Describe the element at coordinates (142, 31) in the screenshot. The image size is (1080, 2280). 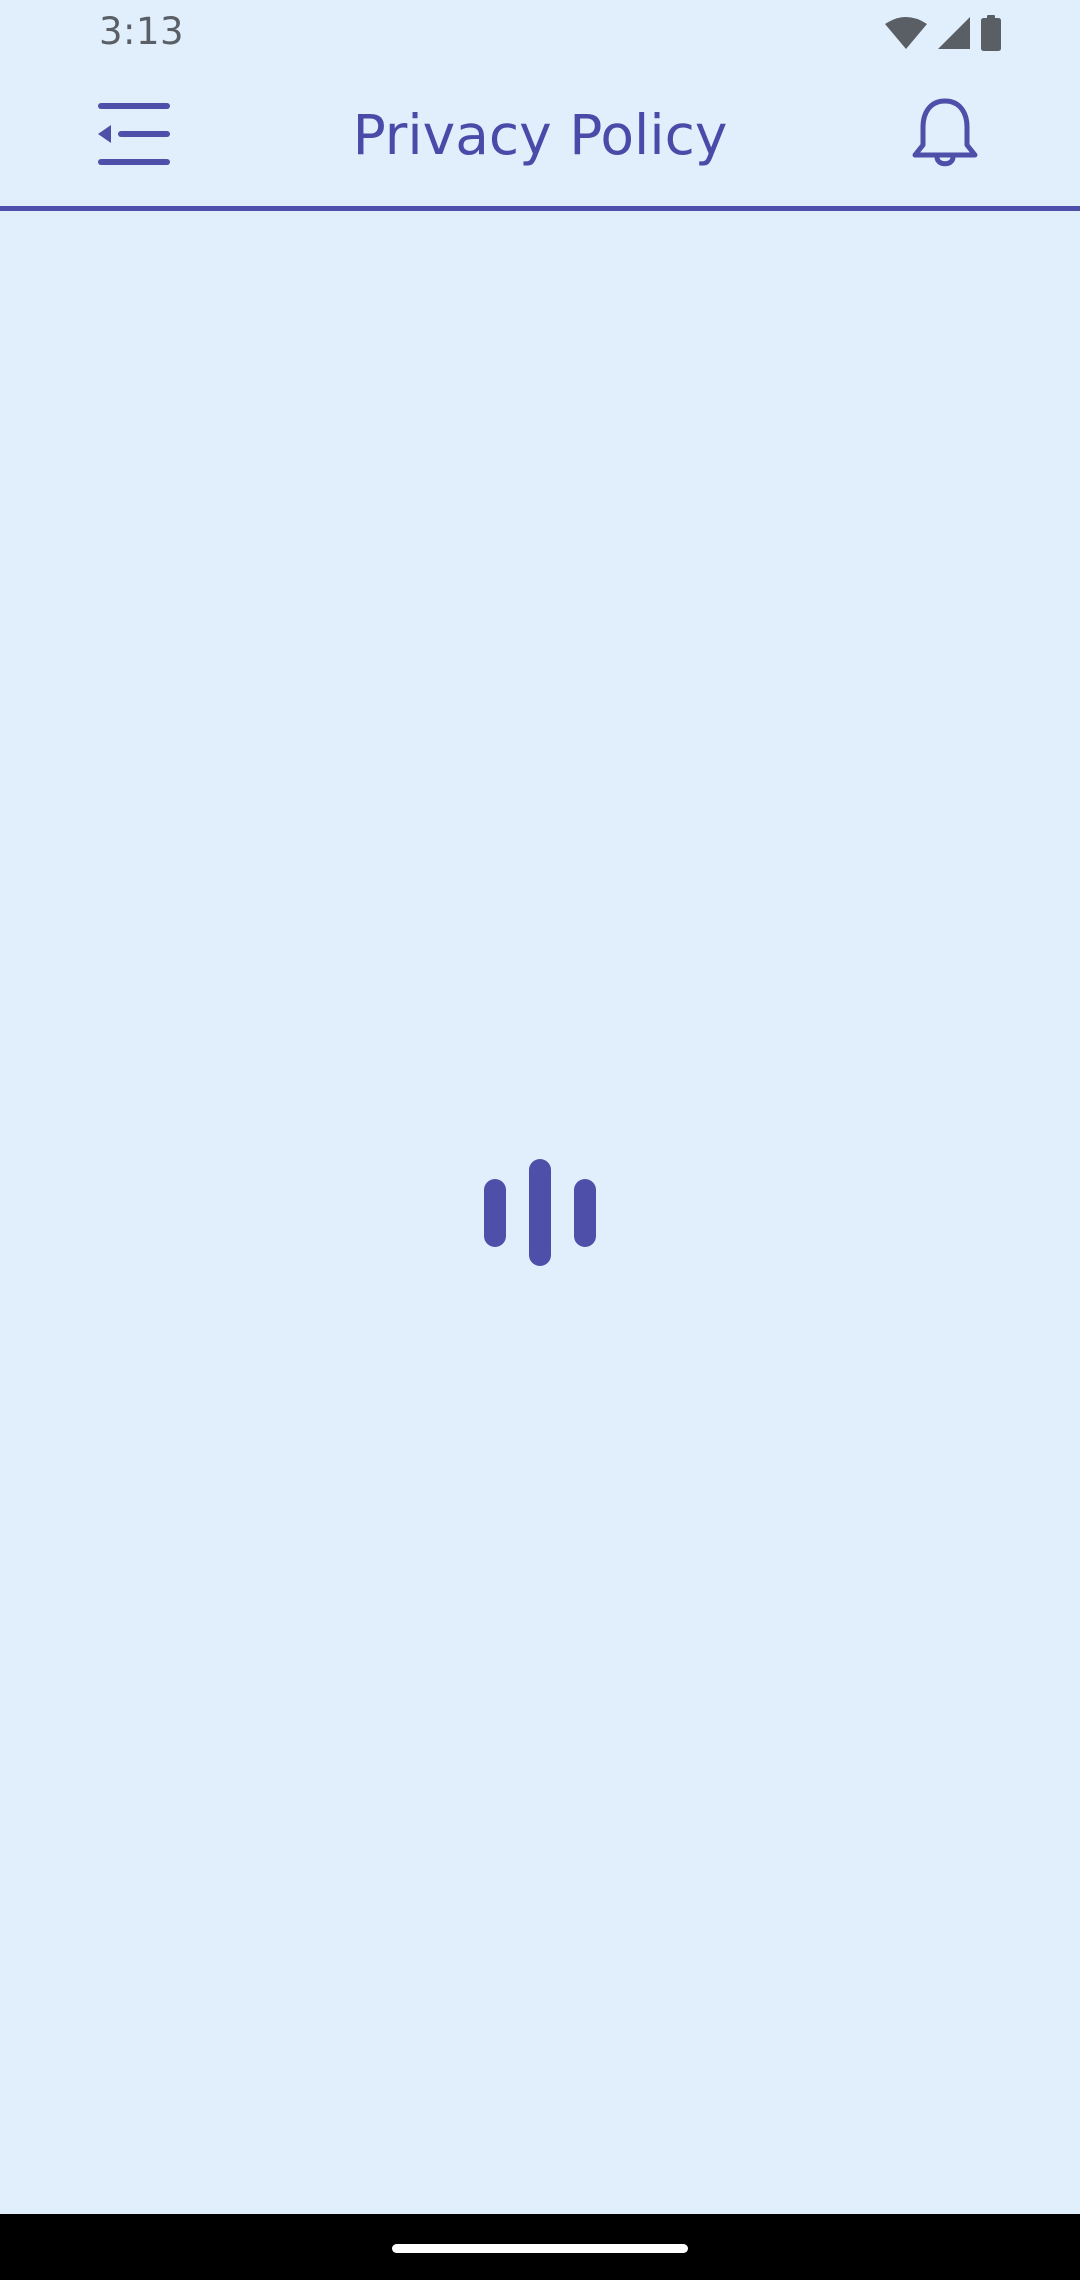
I see `status-time: 3:13` at that location.